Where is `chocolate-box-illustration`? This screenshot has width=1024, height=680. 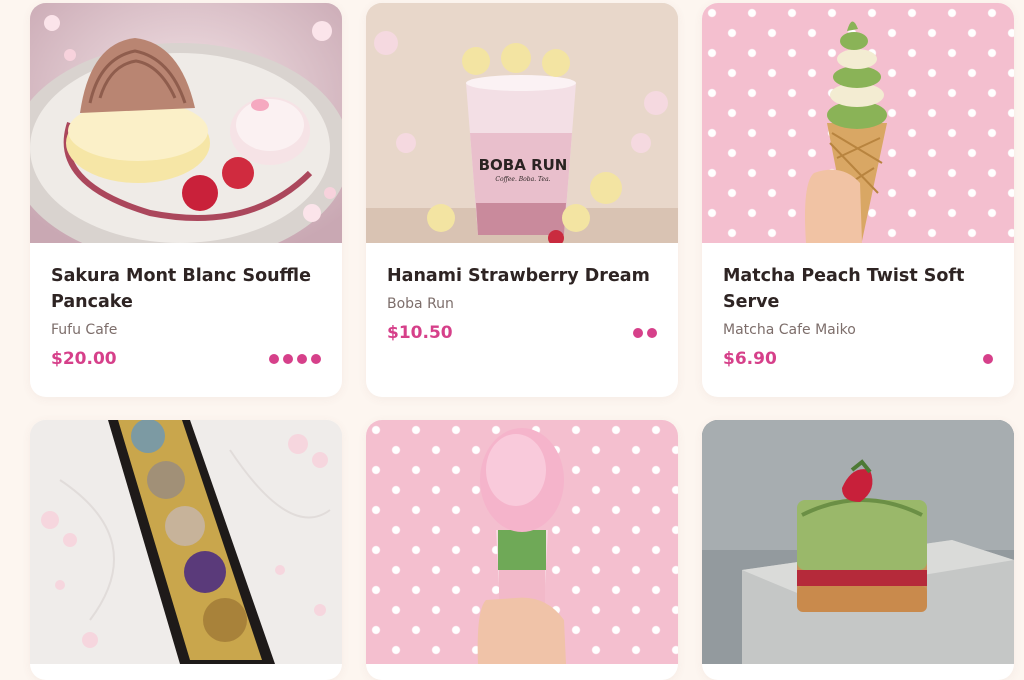 chocolate-box-illustration is located at coordinates (186, 542).